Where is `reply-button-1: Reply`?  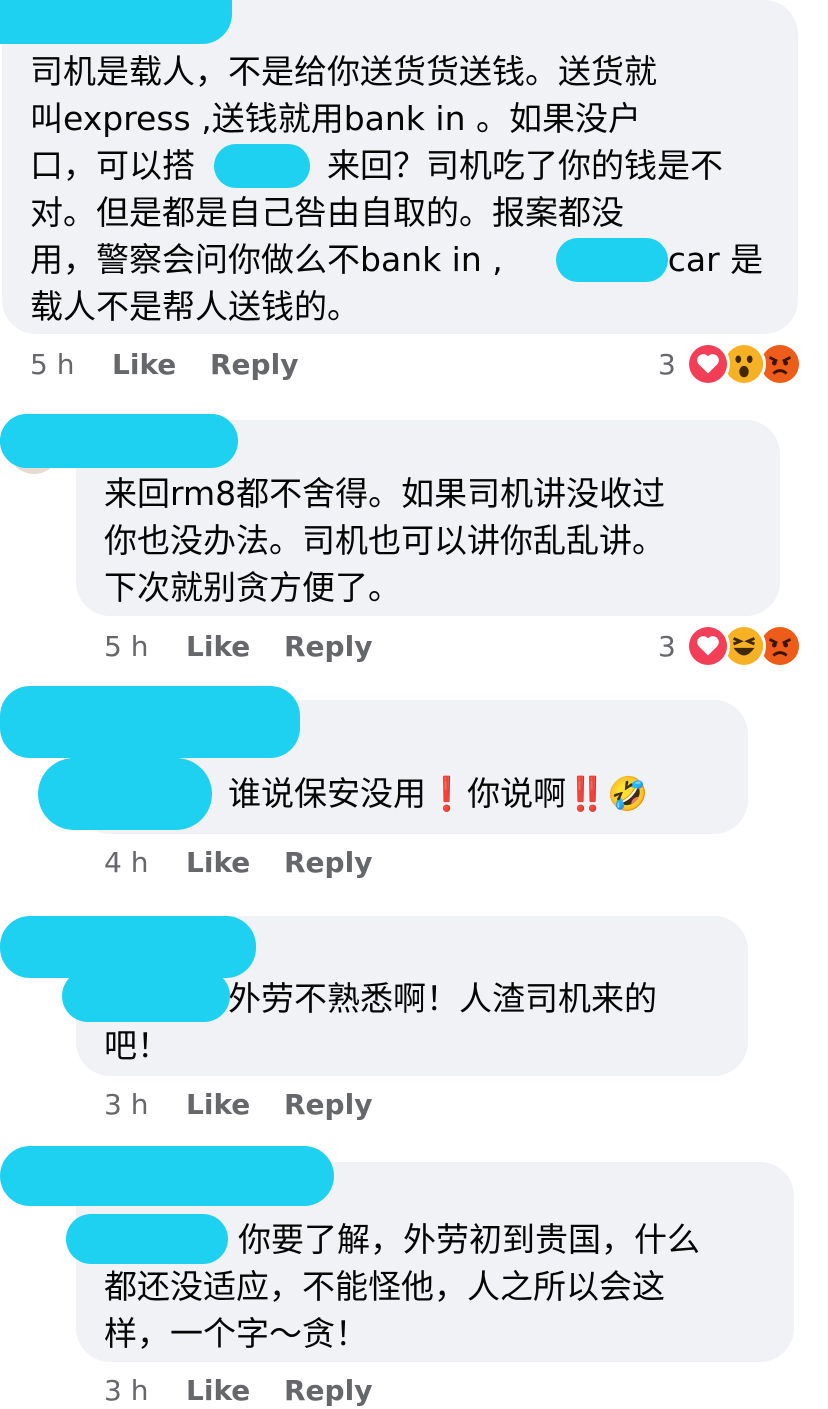
reply-button-1: Reply is located at coordinates (254, 365).